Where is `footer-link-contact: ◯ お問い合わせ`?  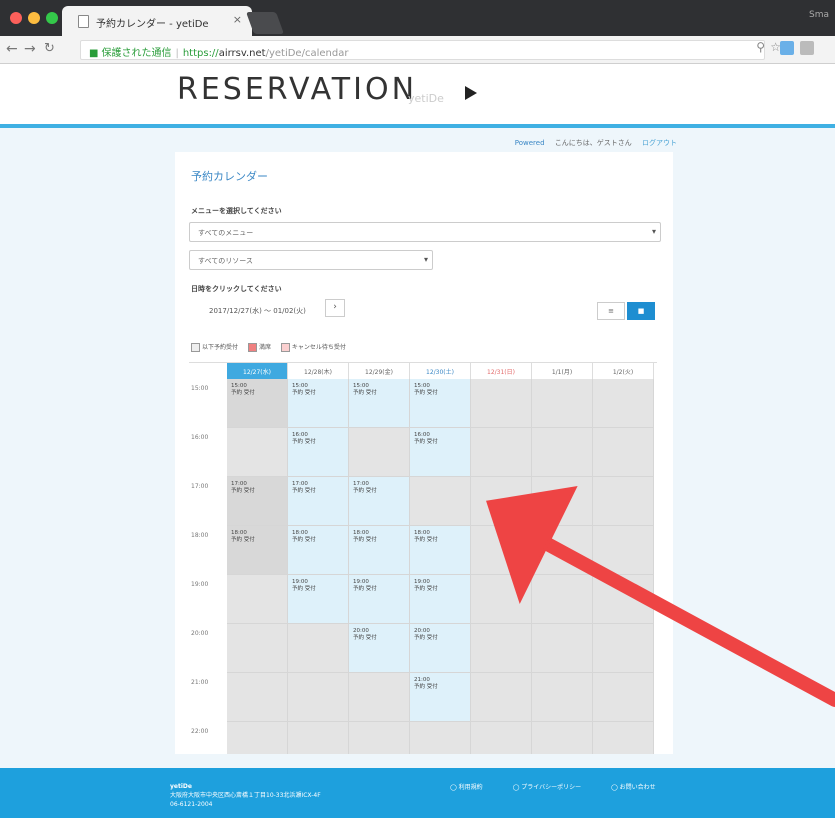 footer-link-contact: ◯ お問い合わせ is located at coordinates (640, 787).